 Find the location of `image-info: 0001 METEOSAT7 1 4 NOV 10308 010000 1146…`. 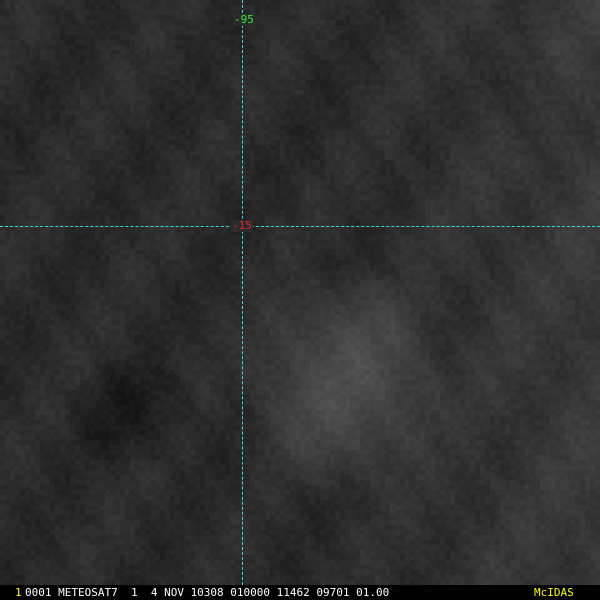

image-info: 0001 METEOSAT7 1 4 NOV 10308 010000 1146… is located at coordinates (207, 592).